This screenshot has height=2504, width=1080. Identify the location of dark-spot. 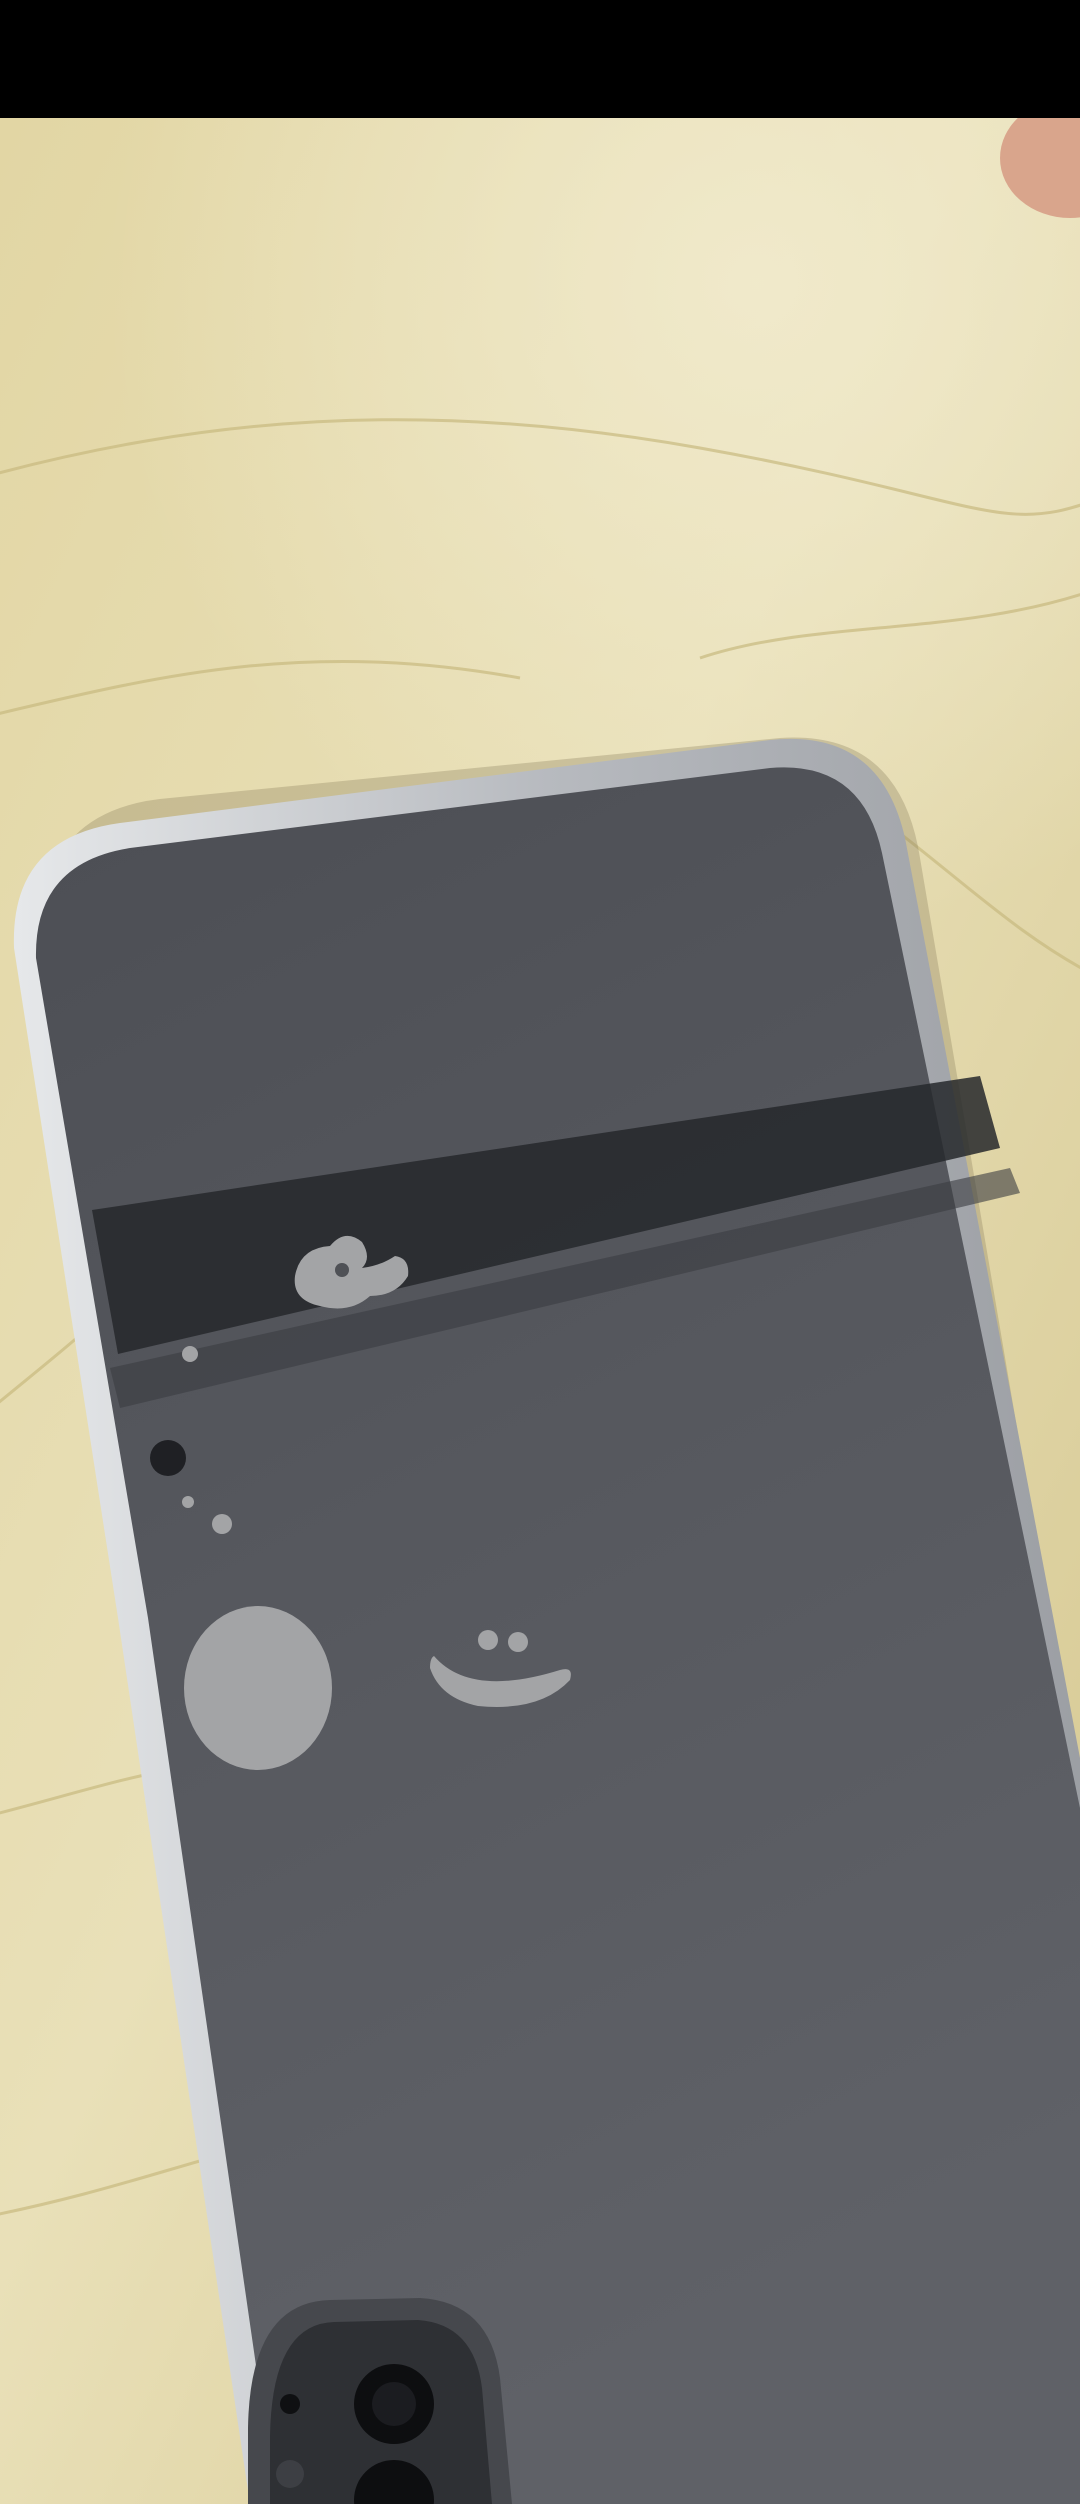
(168, 1458).